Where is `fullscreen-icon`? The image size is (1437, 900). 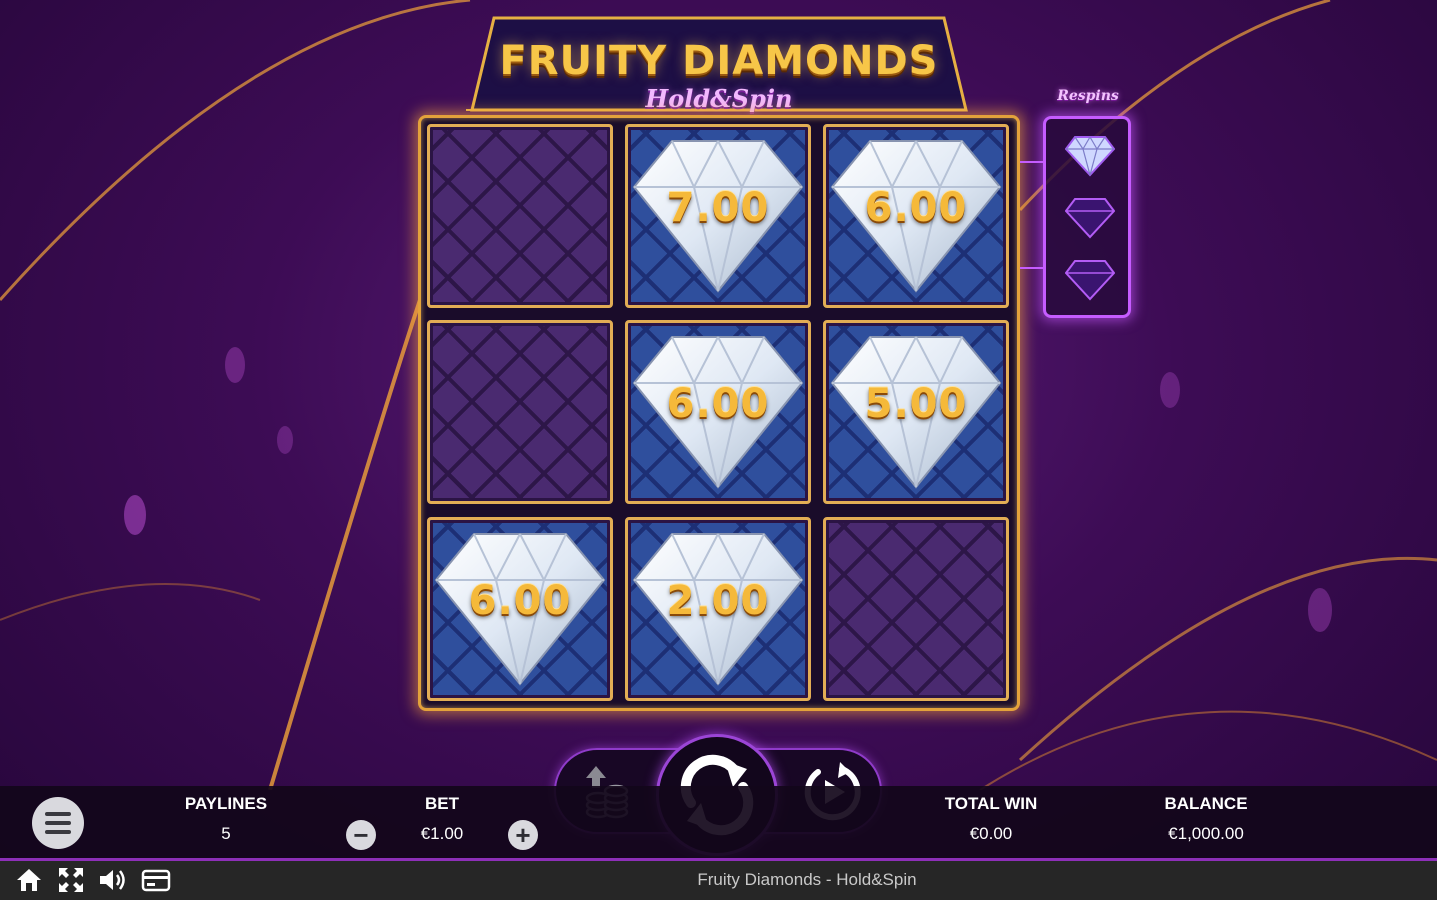 fullscreen-icon is located at coordinates (71, 880).